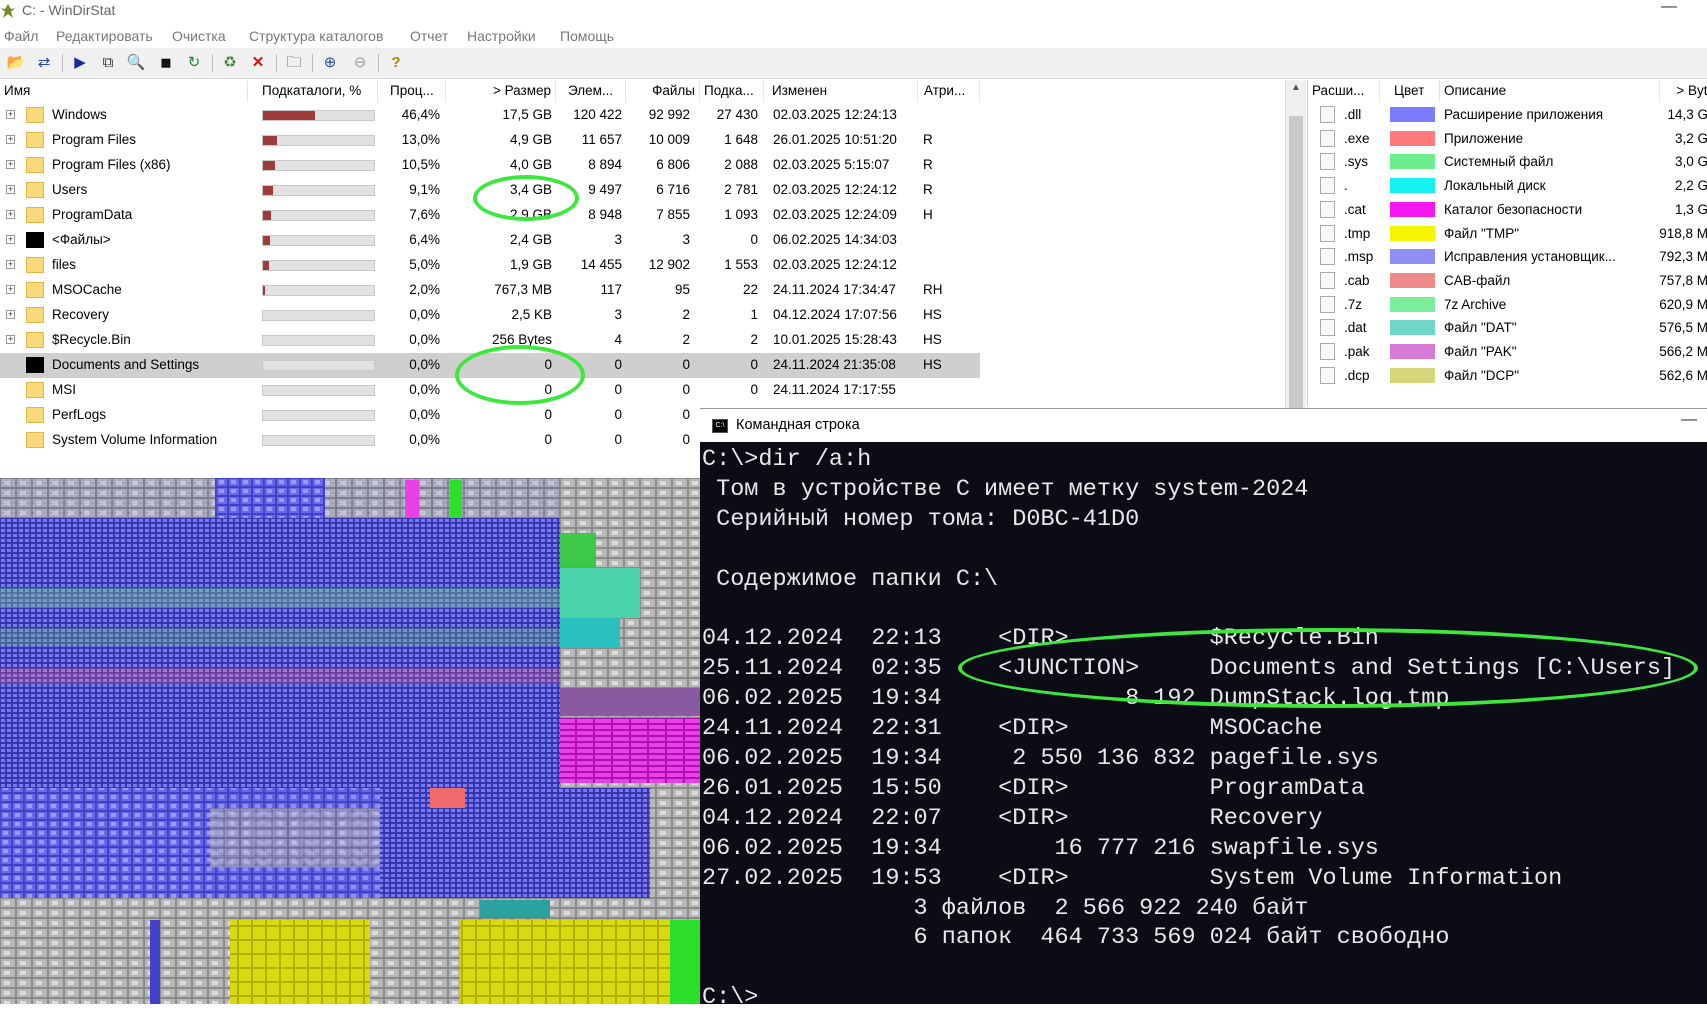 This screenshot has height=1011, width=1707. Describe the element at coordinates (230, 63) in the screenshot. I see `recycle-icon: ♻` at that location.